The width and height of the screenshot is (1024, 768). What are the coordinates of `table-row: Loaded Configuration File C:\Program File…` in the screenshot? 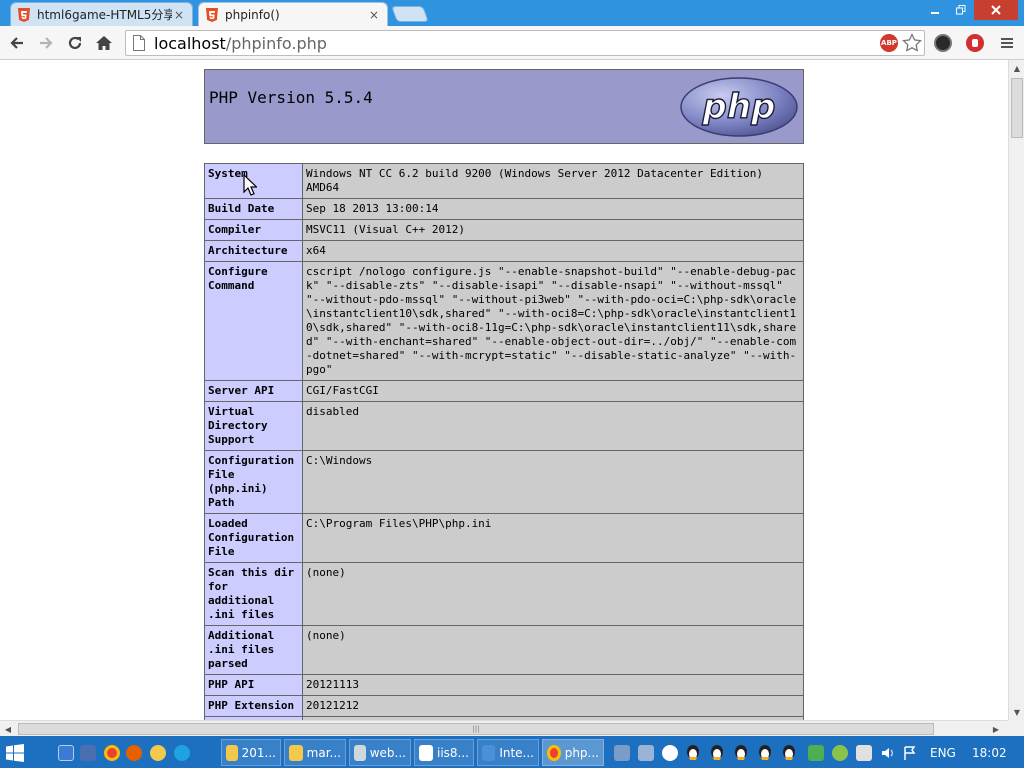 It's located at (504, 538).